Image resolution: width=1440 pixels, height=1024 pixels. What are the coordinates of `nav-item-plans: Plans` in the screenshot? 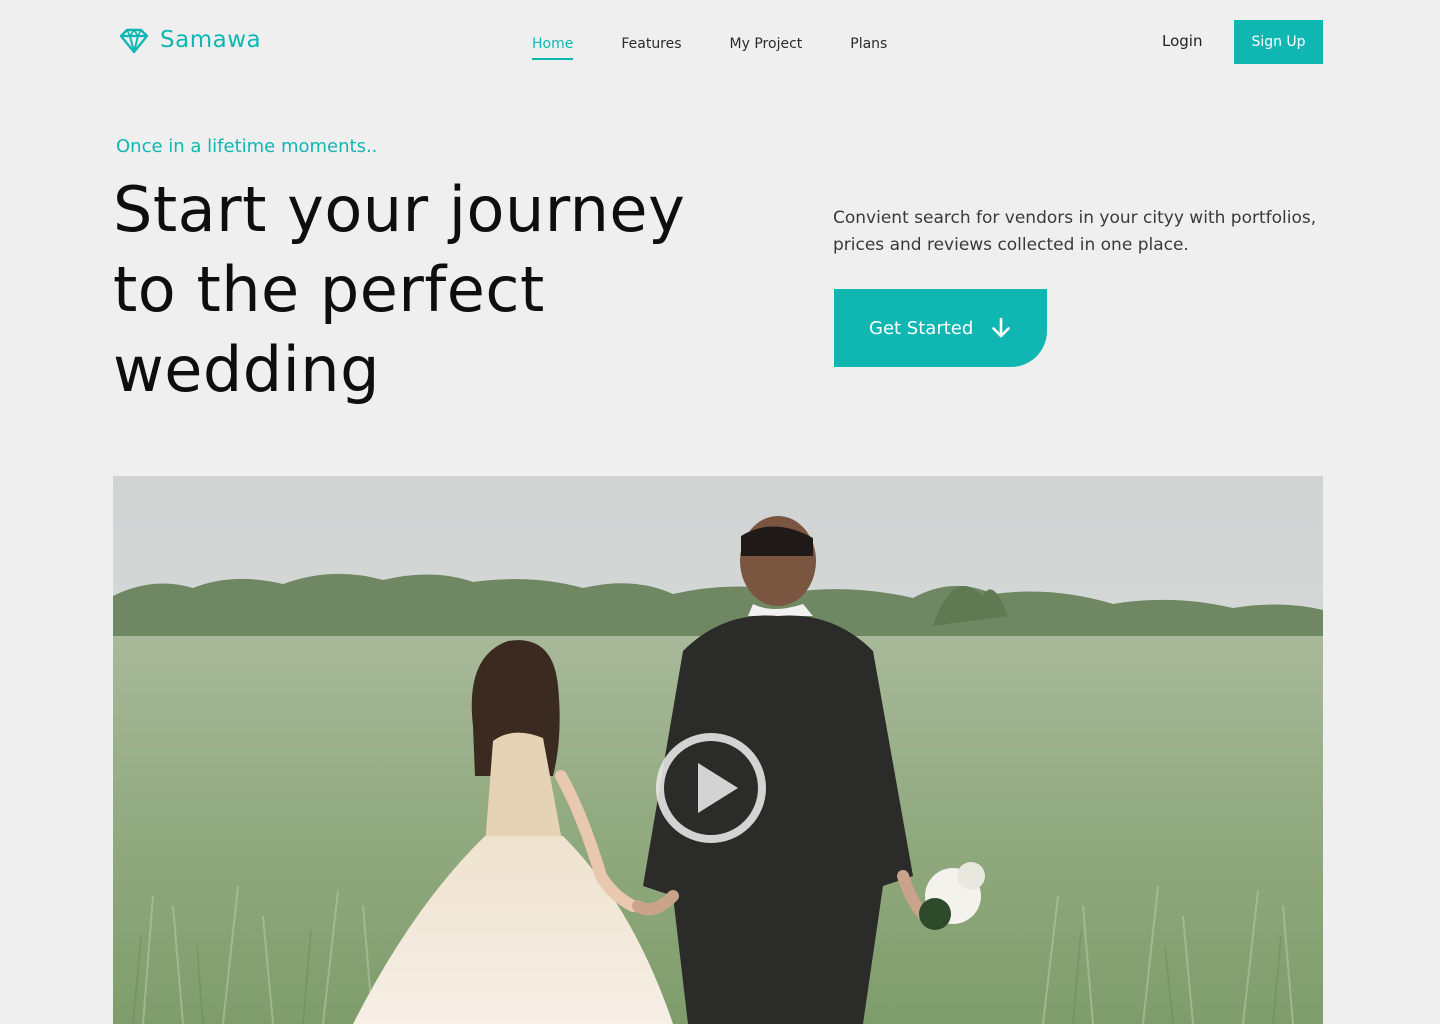 It's located at (868, 48).